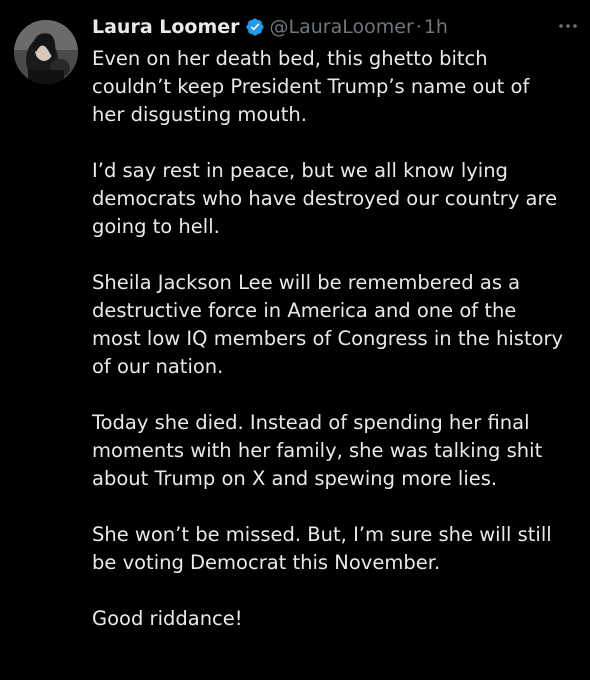  I want to click on author-name: Laura Loomer, so click(166, 27).